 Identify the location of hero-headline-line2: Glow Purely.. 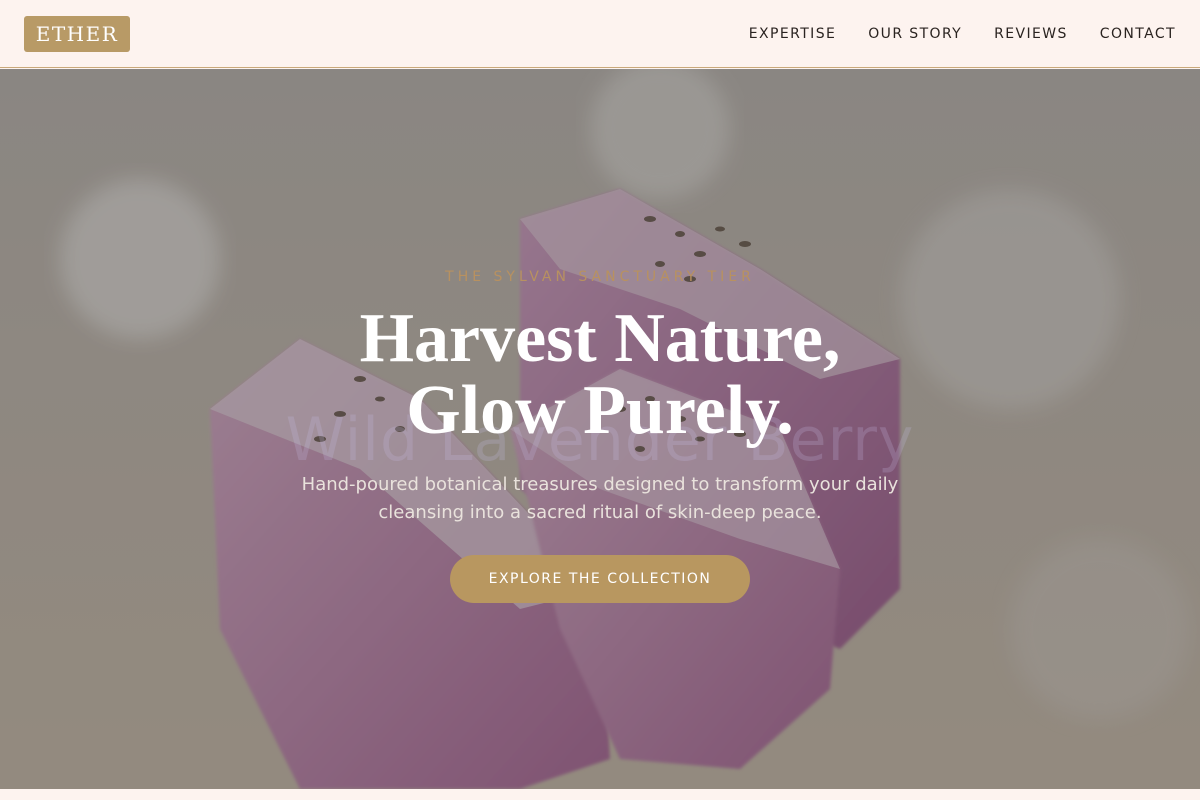
(600, 410).